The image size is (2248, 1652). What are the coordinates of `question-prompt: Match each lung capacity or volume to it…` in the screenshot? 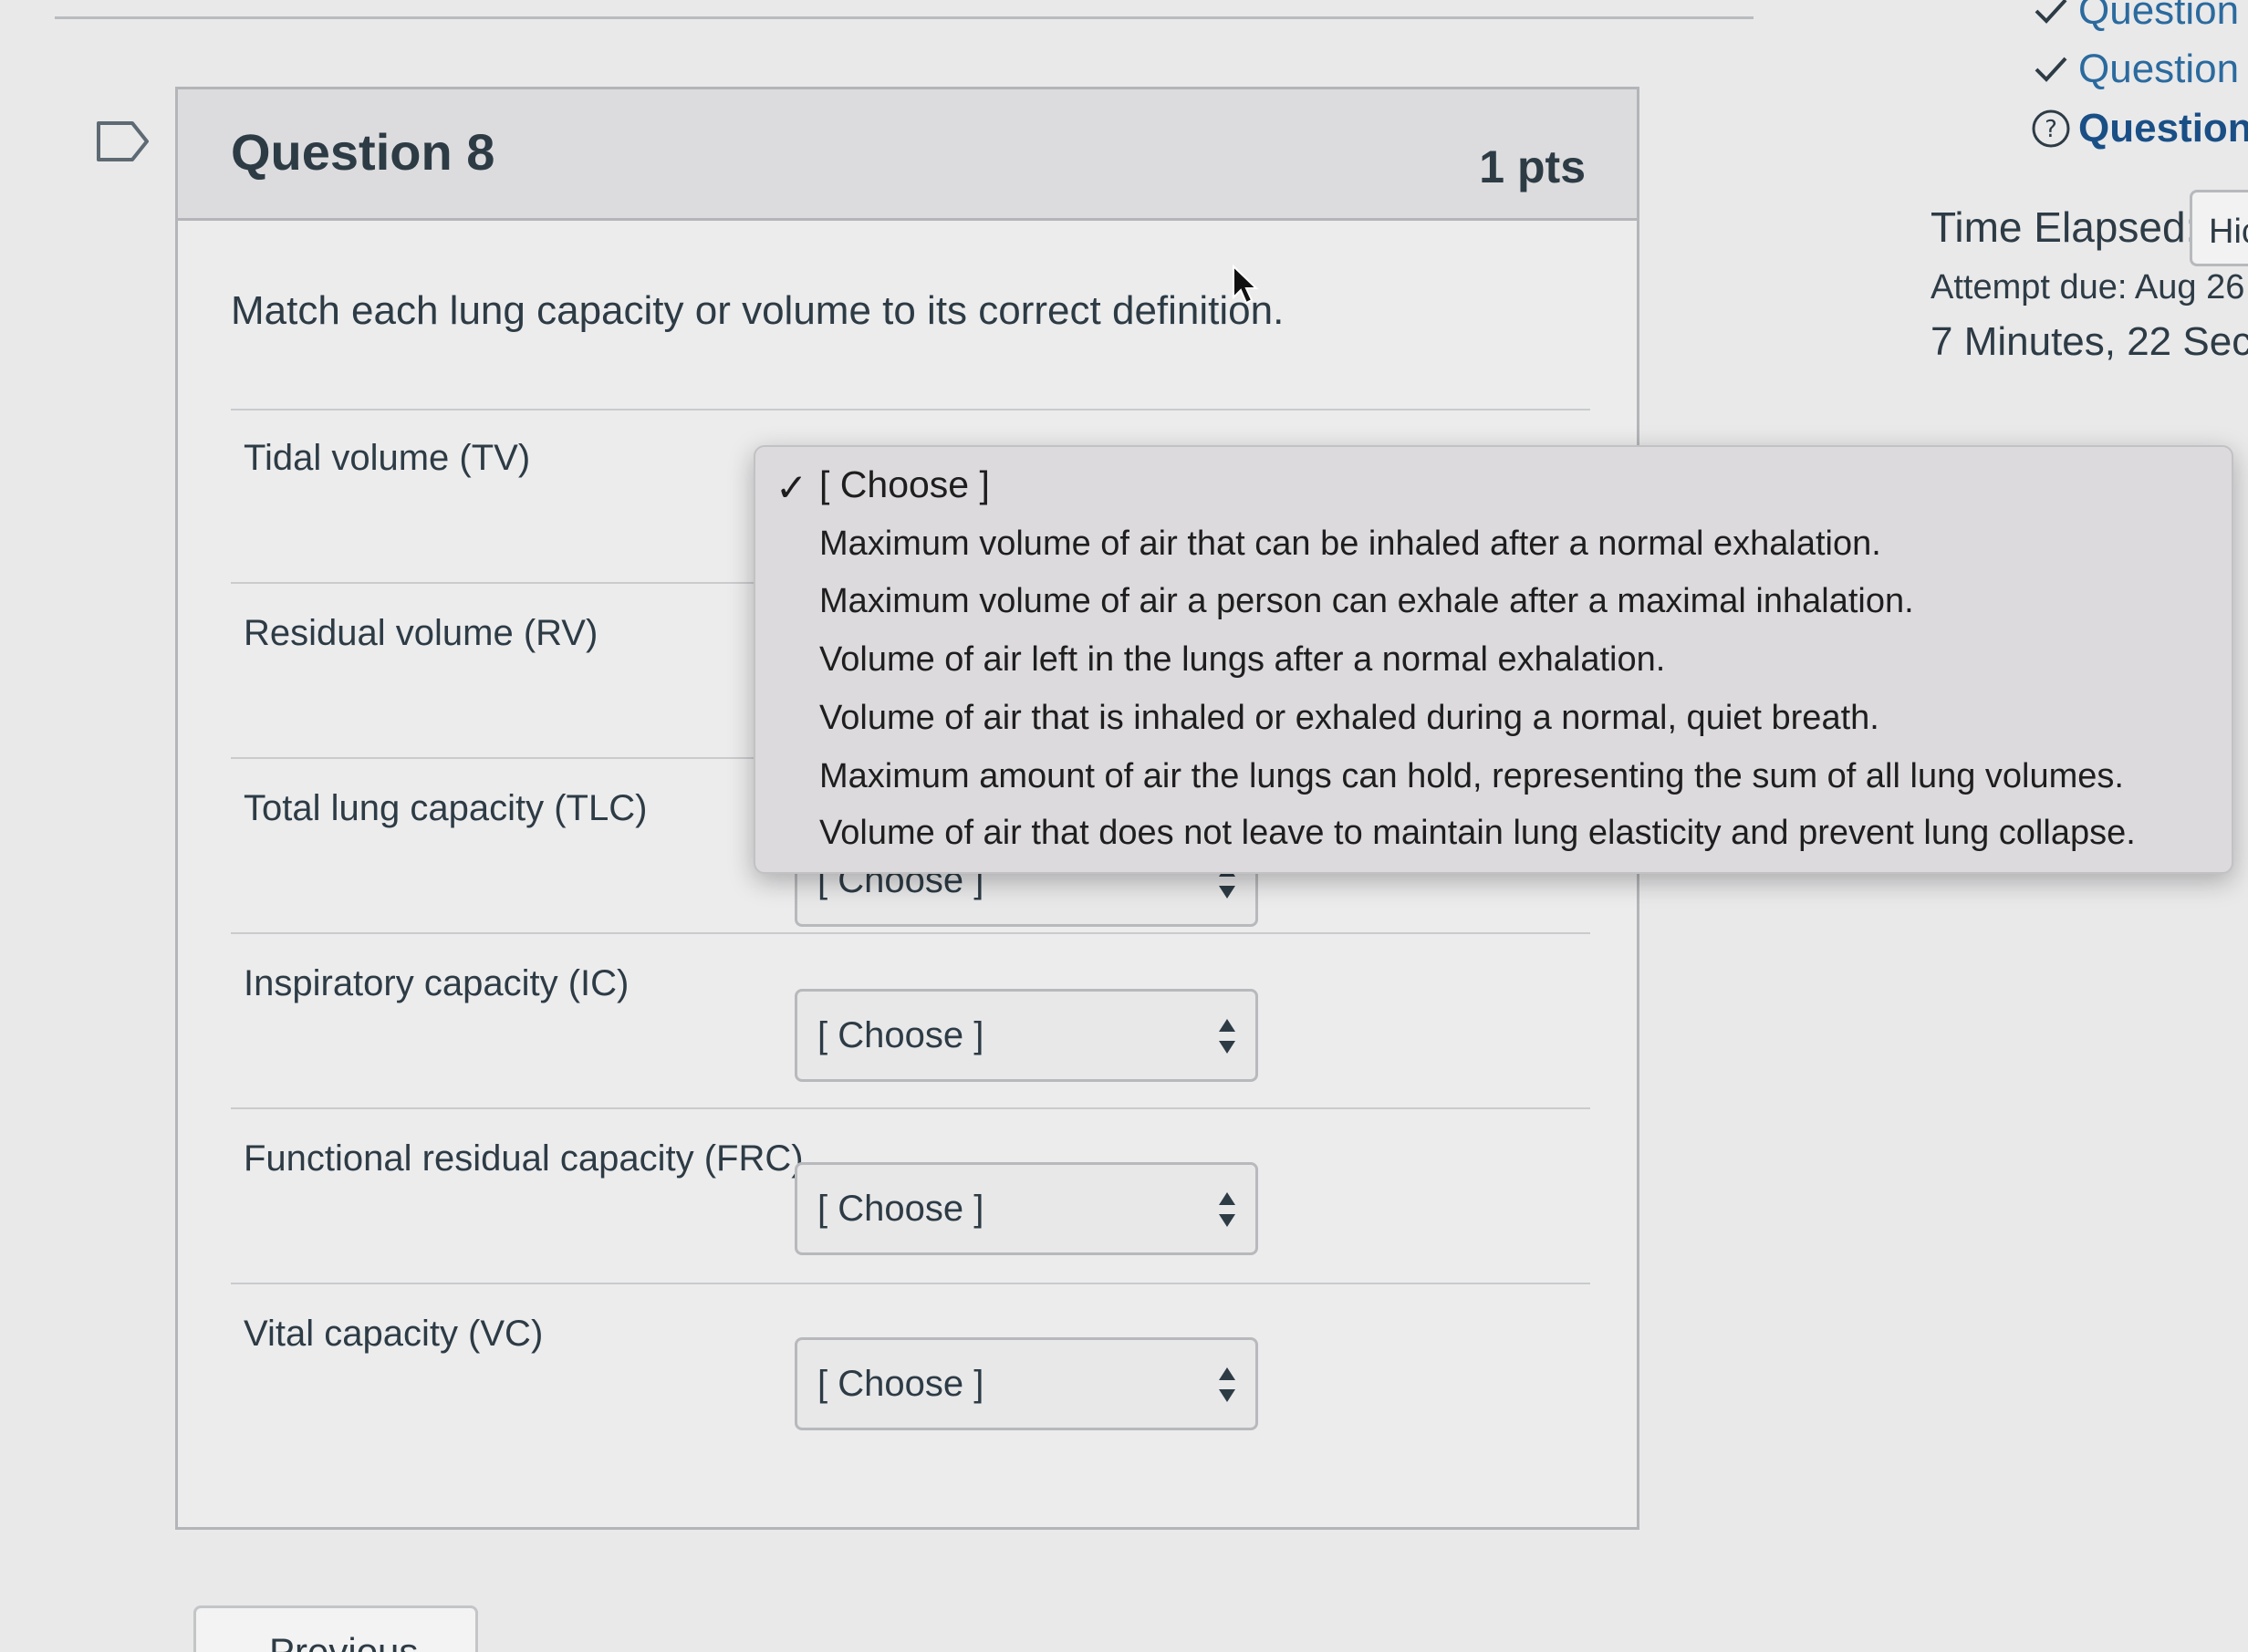 It's located at (758, 310).